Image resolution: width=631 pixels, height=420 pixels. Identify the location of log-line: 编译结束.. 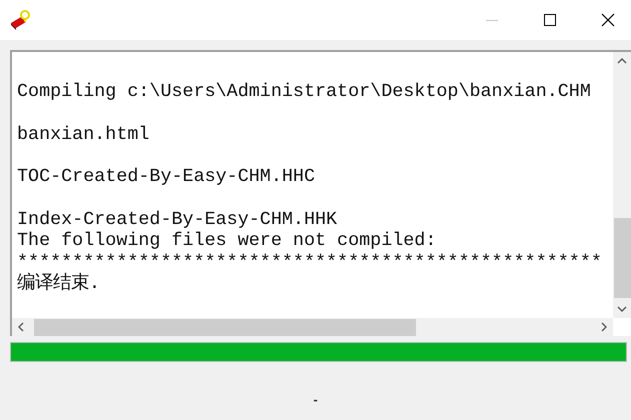
(58, 283).